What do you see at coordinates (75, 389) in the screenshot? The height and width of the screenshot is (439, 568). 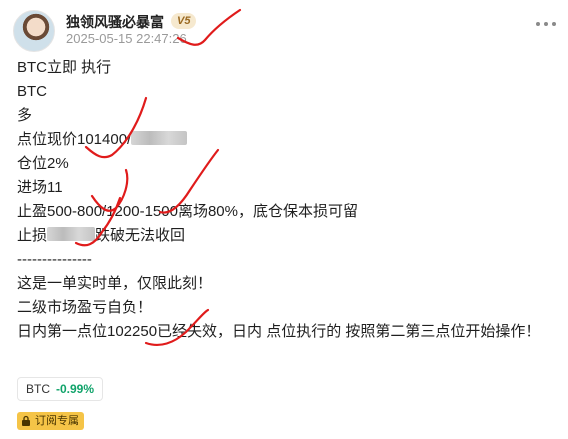 I see `stock-change: -0.99%` at bounding box center [75, 389].